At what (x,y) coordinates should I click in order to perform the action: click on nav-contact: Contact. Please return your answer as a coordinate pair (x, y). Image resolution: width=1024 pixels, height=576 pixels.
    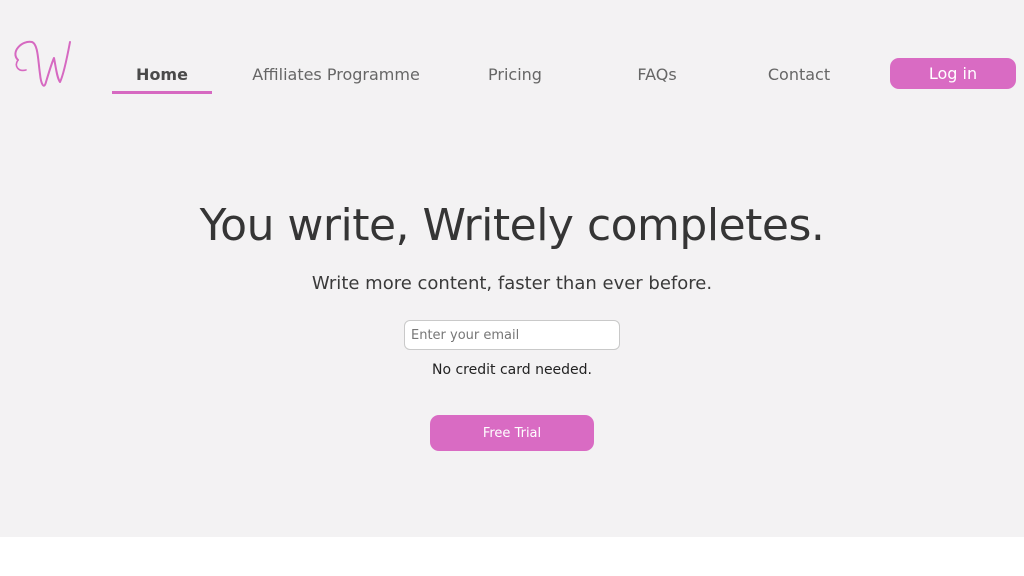
    Looking at the image, I should click on (799, 75).